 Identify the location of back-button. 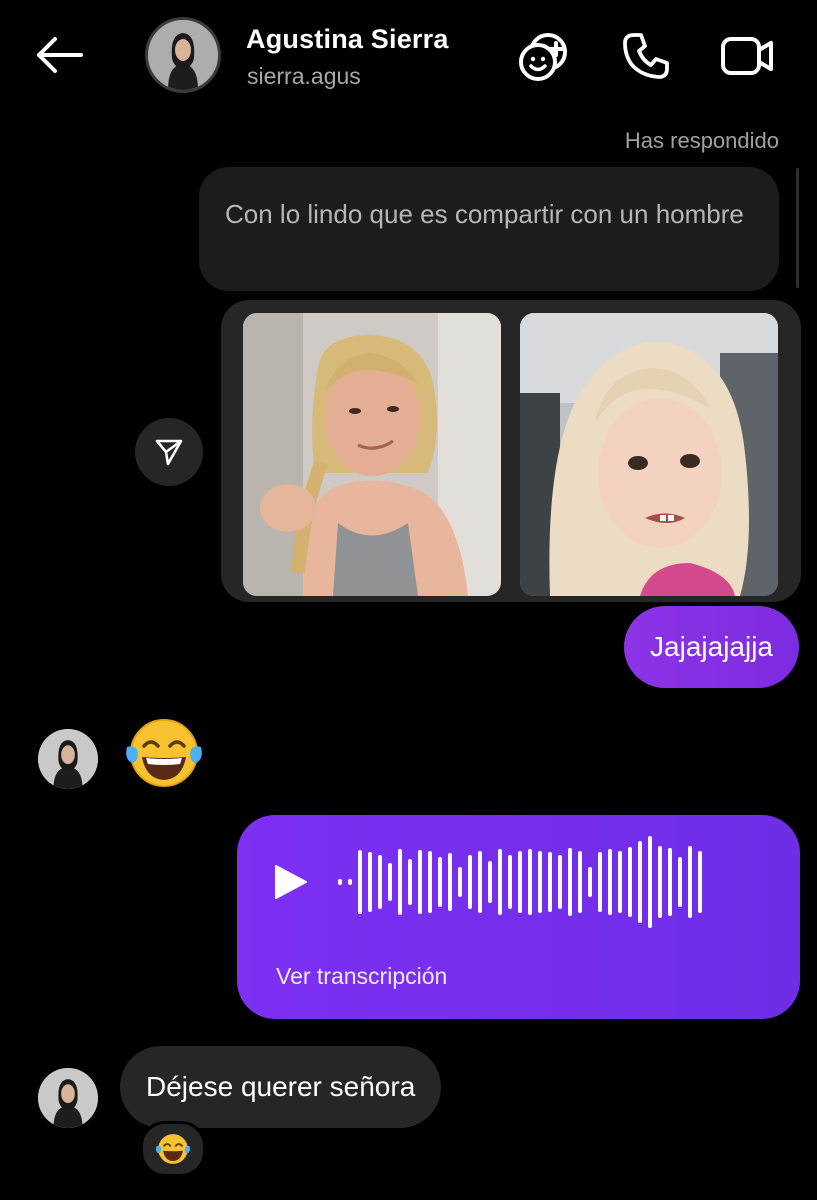
(59, 55).